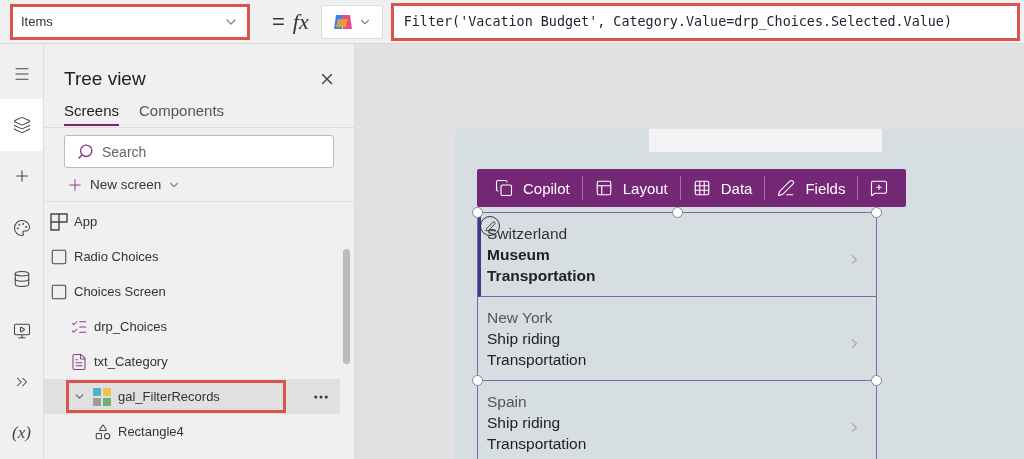 The height and width of the screenshot is (459, 1024). What do you see at coordinates (102, 396) in the screenshot?
I see `gallery-icon` at bounding box center [102, 396].